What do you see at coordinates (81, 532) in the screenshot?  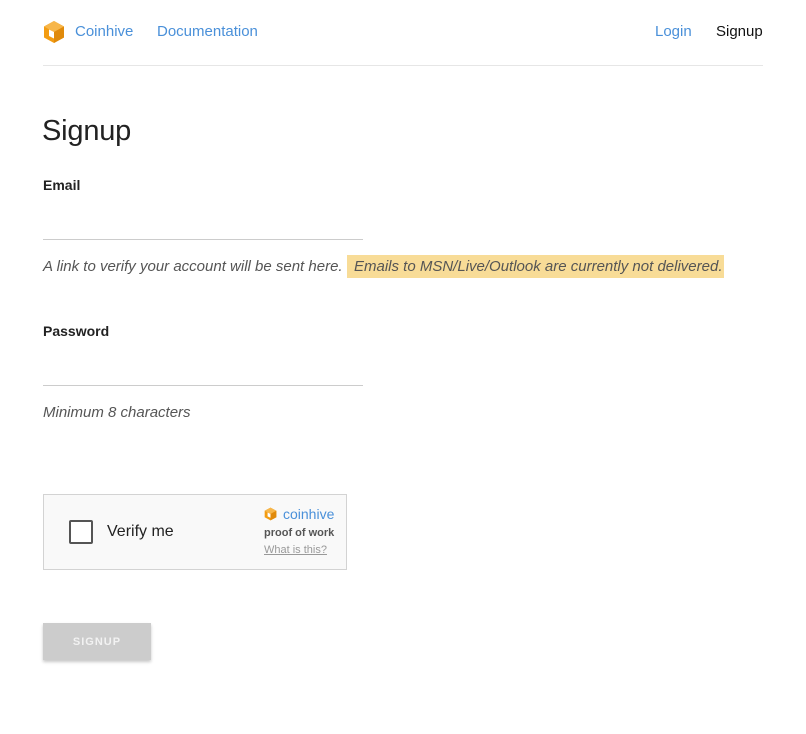 I see `verify-checkbox` at bounding box center [81, 532].